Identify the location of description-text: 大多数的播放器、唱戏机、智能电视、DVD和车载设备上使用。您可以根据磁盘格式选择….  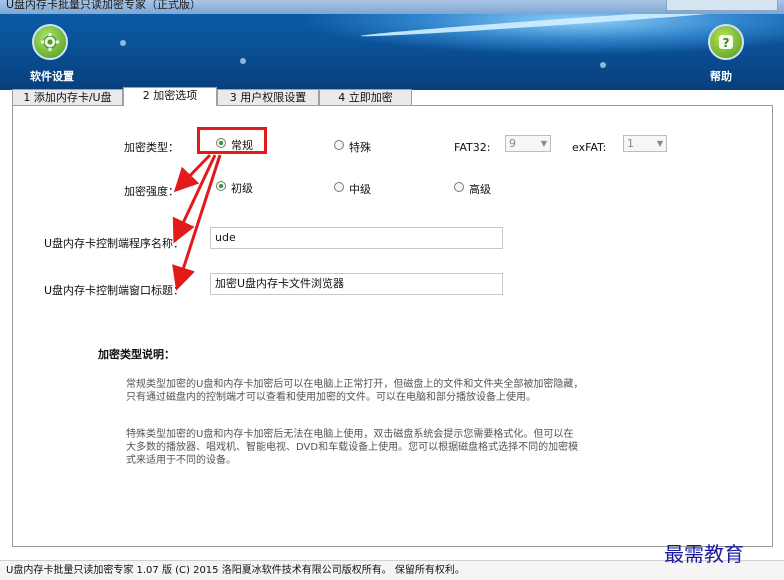
(352, 447).